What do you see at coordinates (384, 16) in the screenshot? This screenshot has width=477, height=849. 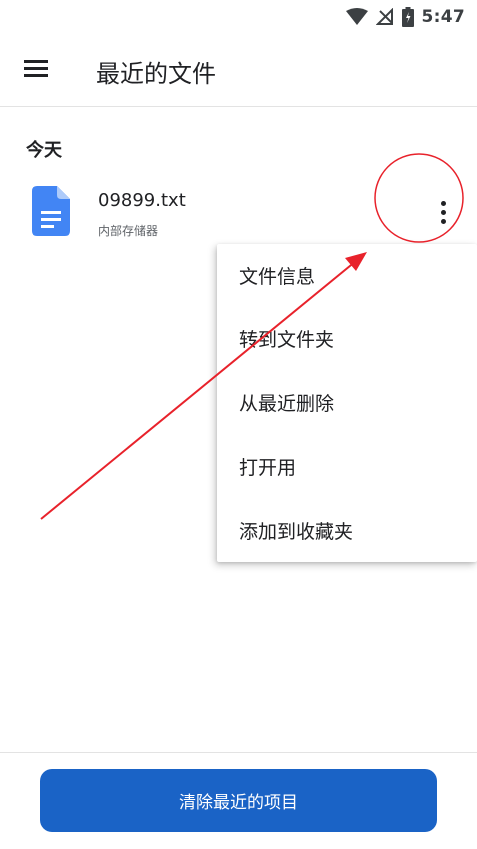 I see `no-sim-icon` at bounding box center [384, 16].